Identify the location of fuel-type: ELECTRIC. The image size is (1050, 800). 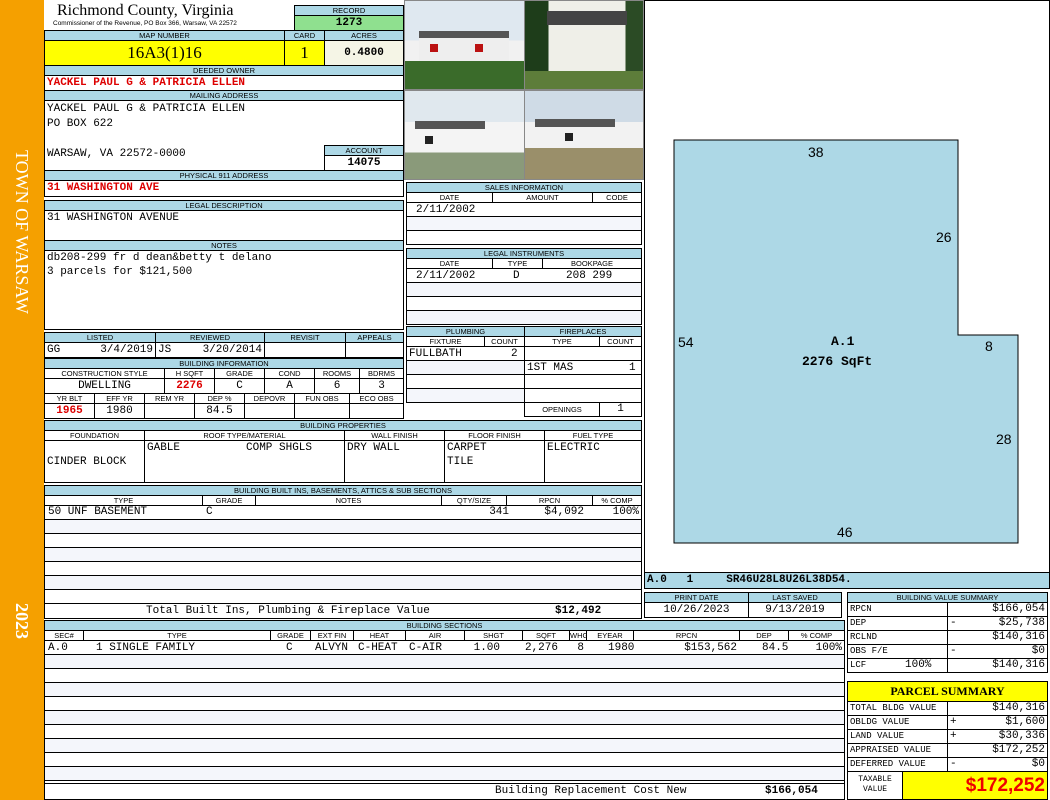
(593, 461).